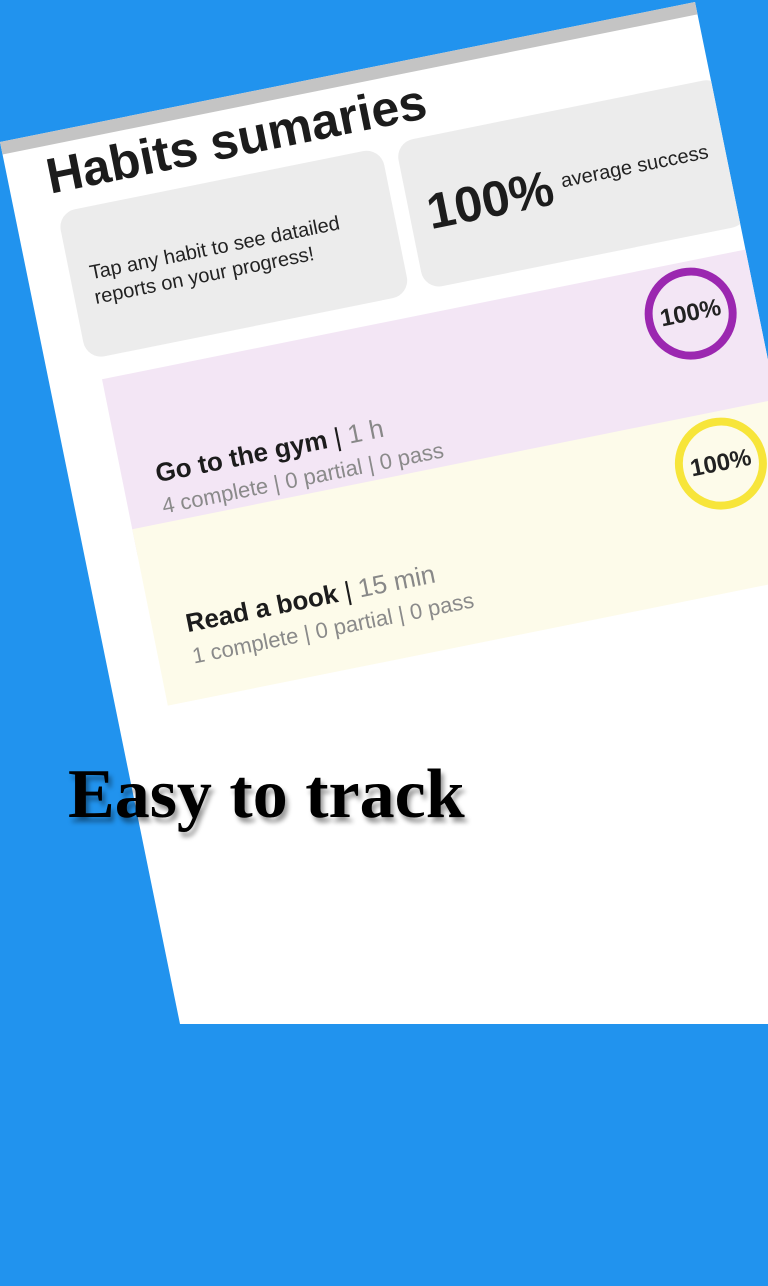 Image resolution: width=768 pixels, height=1286 pixels. I want to click on slogan-text: Easy to track, so click(266, 794).